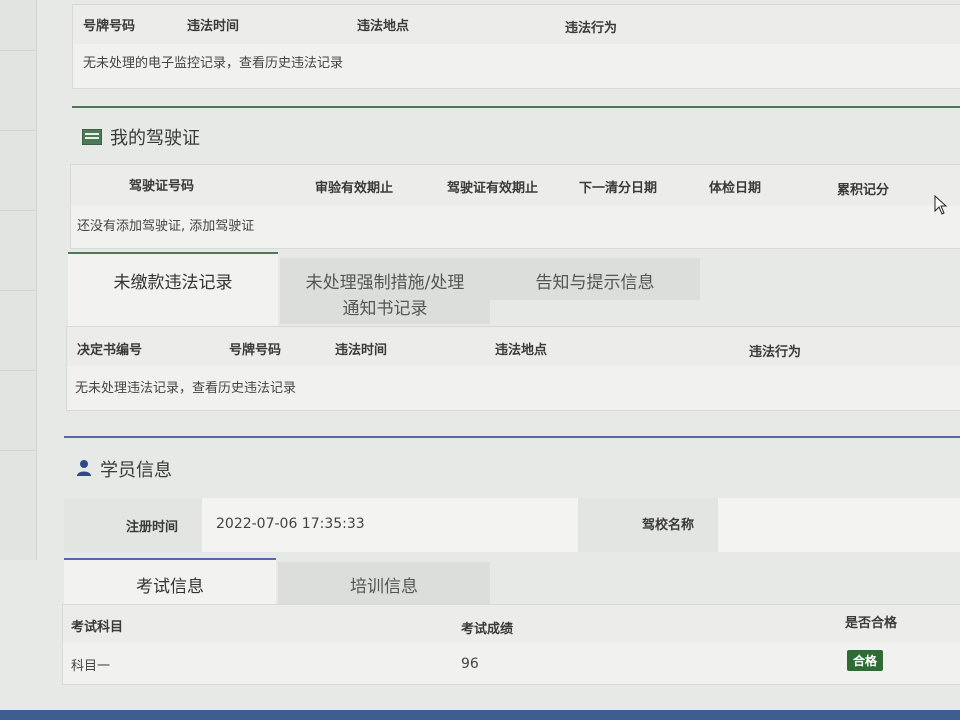 The height and width of the screenshot is (720, 960). What do you see at coordinates (511, 663) in the screenshot?
I see `table-row: 科目一 96 合格` at bounding box center [511, 663].